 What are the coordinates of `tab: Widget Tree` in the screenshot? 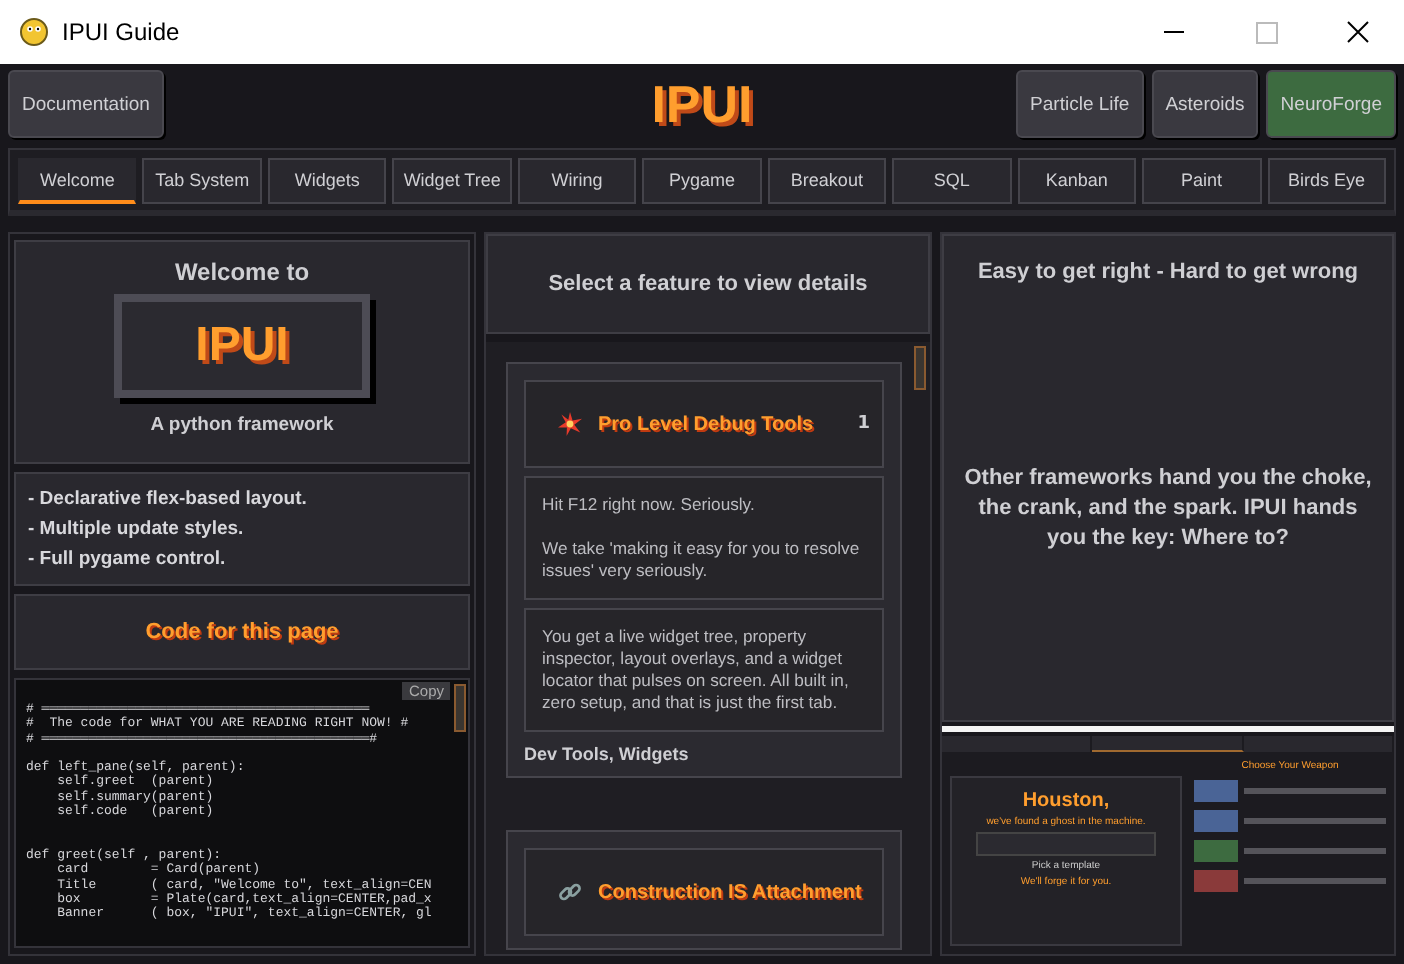 It's located at (452, 180).